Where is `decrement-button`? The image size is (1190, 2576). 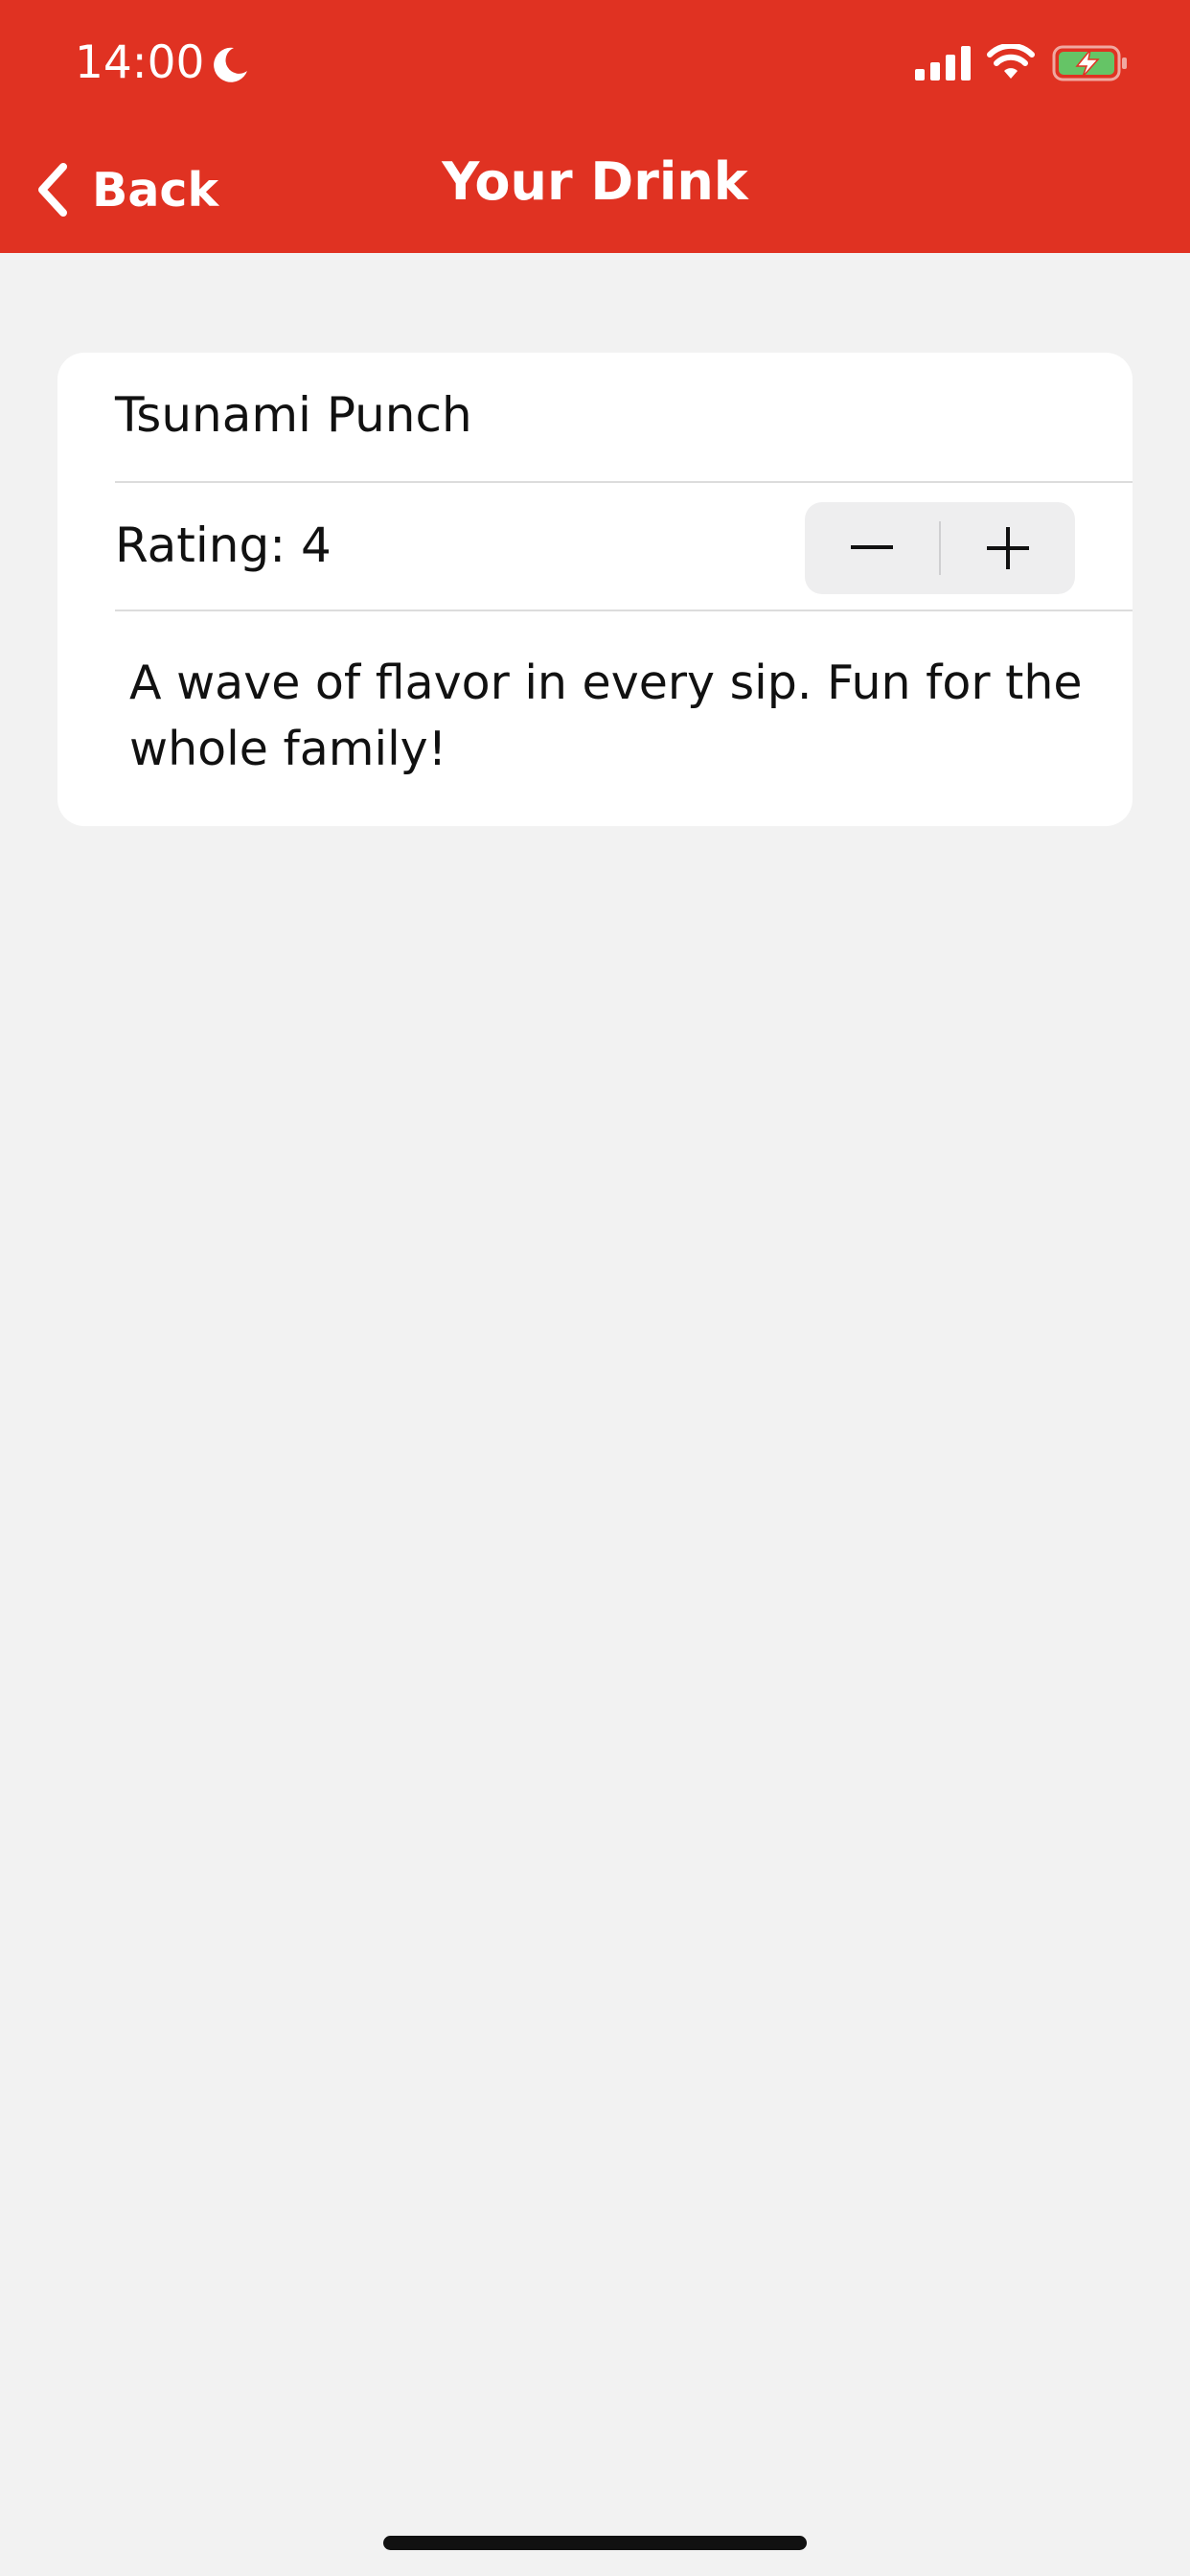
decrement-button is located at coordinates (872, 548).